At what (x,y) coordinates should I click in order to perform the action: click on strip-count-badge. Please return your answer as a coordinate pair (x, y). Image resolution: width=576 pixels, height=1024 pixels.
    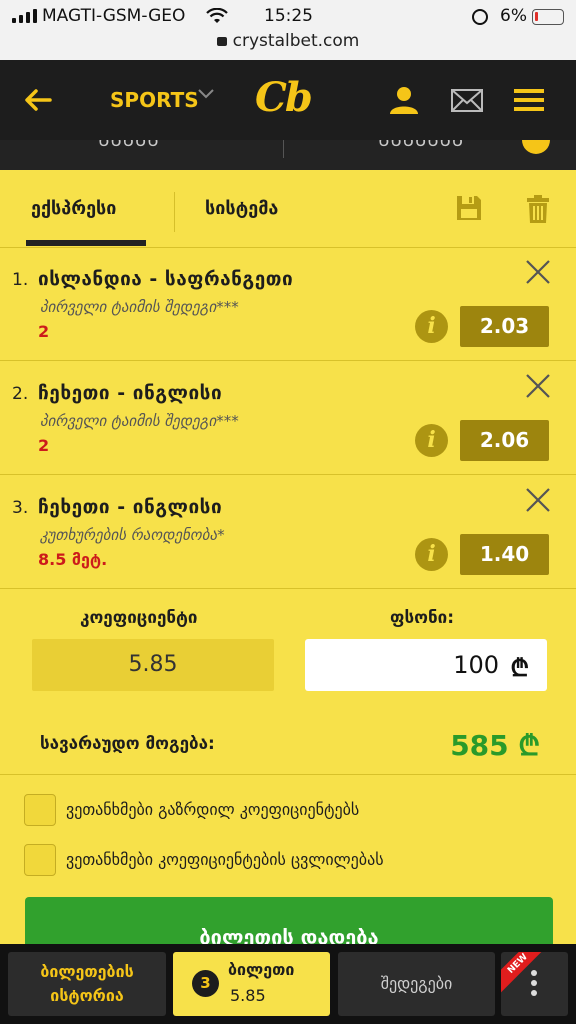
    Looking at the image, I should click on (536, 147).